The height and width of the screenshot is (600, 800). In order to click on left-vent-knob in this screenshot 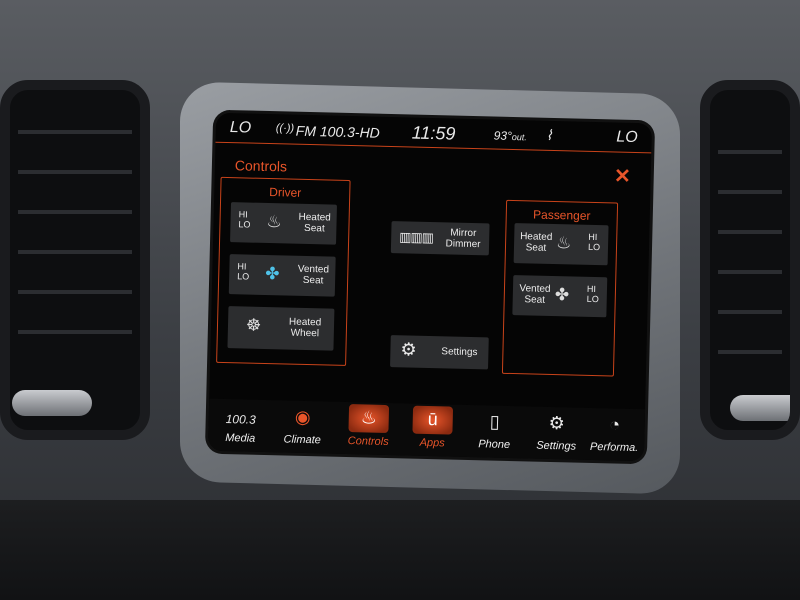, I will do `click(52, 403)`.